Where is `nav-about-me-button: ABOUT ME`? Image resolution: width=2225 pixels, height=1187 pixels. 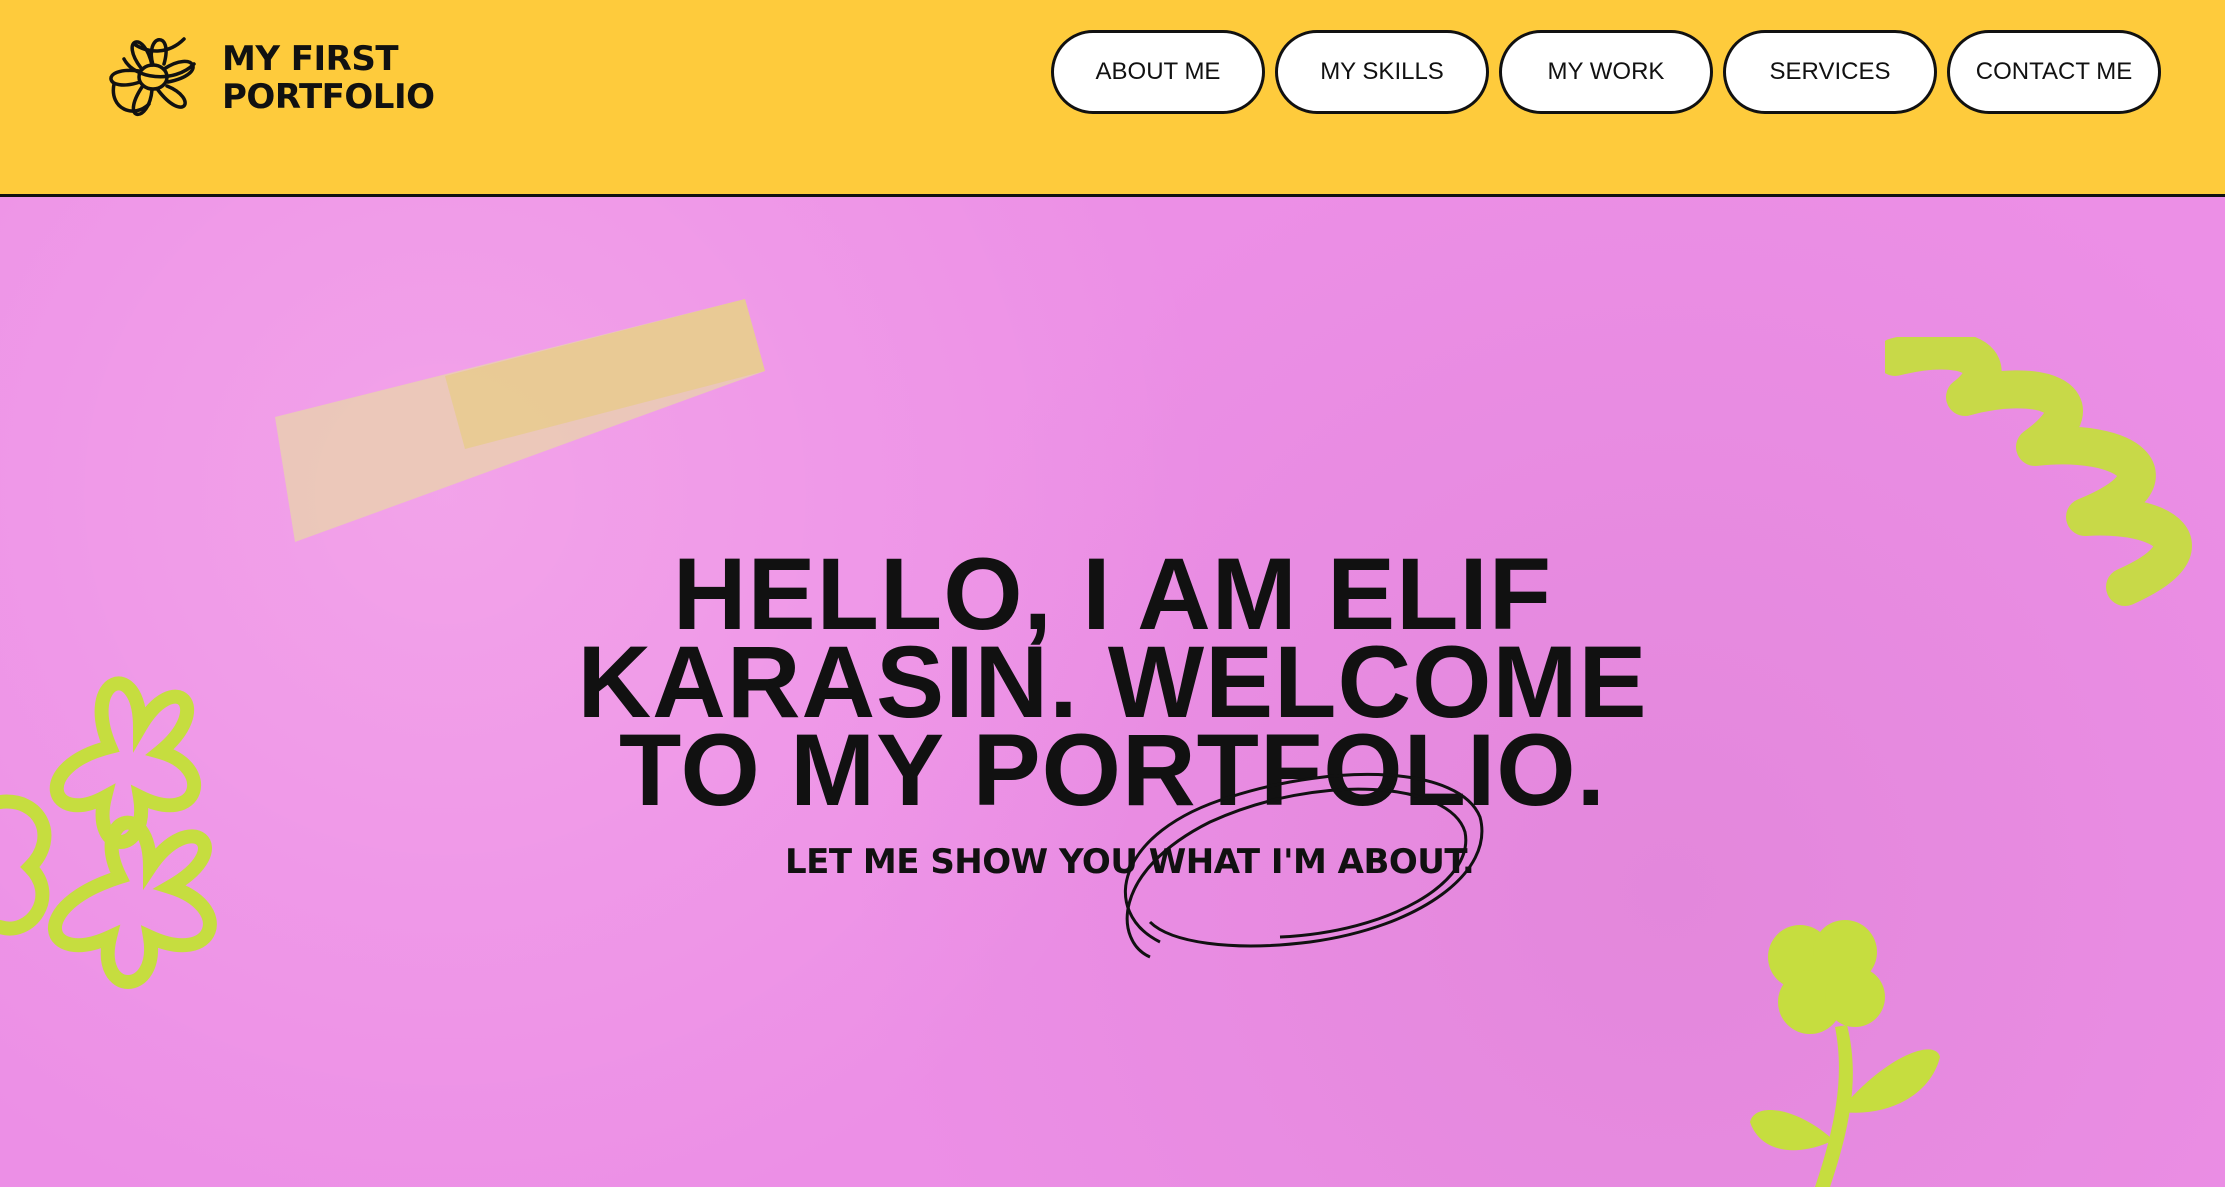 nav-about-me-button: ABOUT ME is located at coordinates (1158, 72).